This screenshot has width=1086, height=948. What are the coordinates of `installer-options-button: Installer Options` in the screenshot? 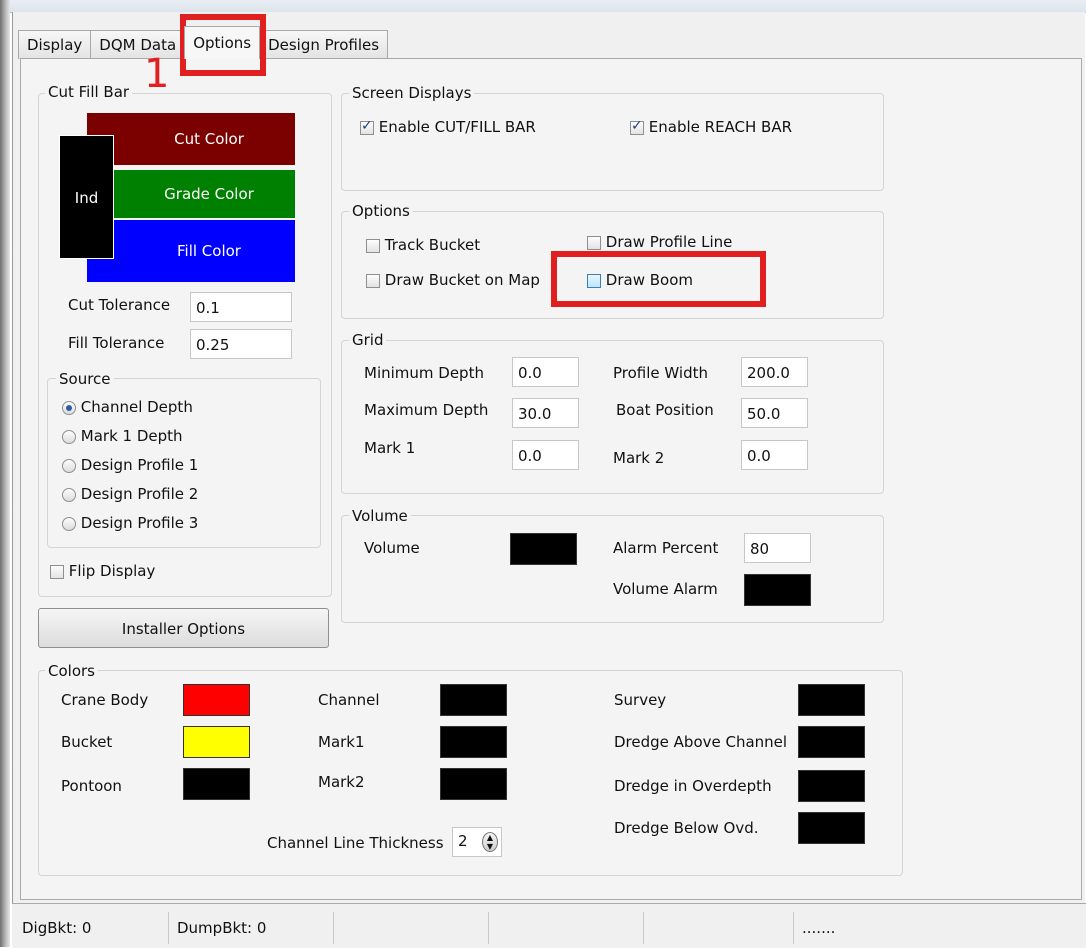 It's located at (183, 628).